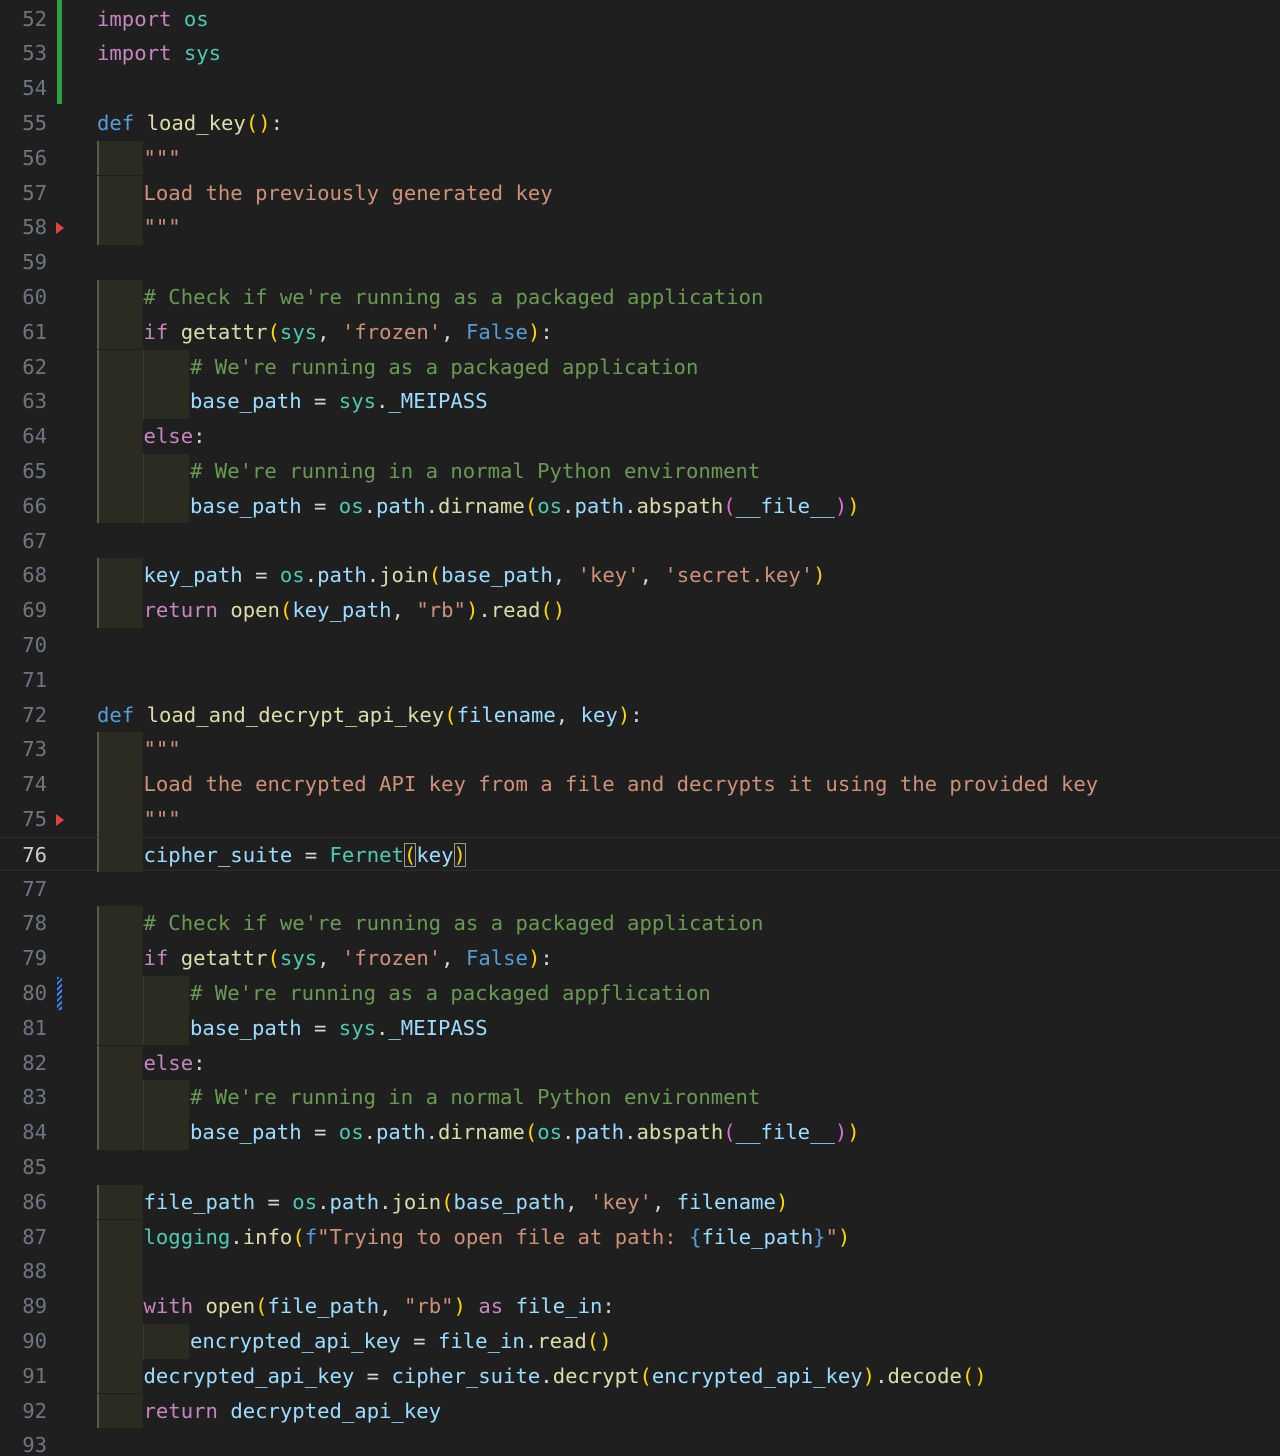 The width and height of the screenshot is (1280, 1456). I want to click on code-line: 85, so click(640, 1167).